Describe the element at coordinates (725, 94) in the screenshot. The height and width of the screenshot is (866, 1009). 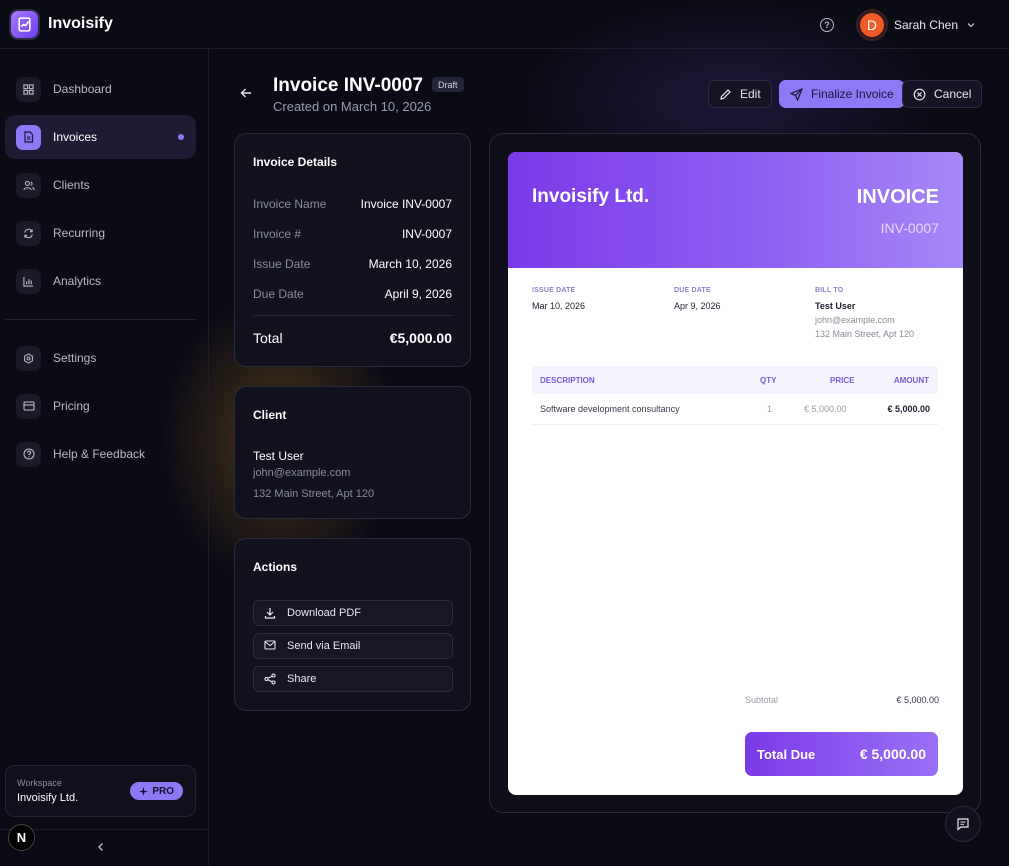
I see `pencil-icon` at that location.